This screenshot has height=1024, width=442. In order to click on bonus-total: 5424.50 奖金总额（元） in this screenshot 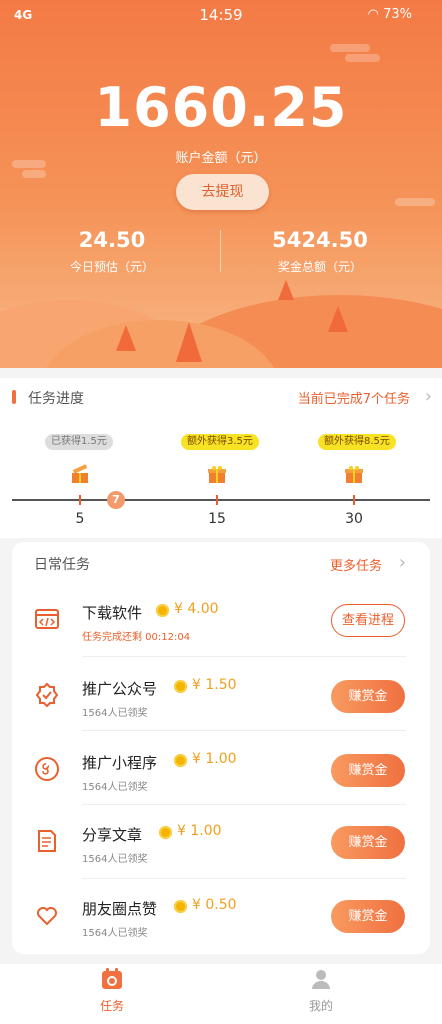, I will do `click(320, 251)`.